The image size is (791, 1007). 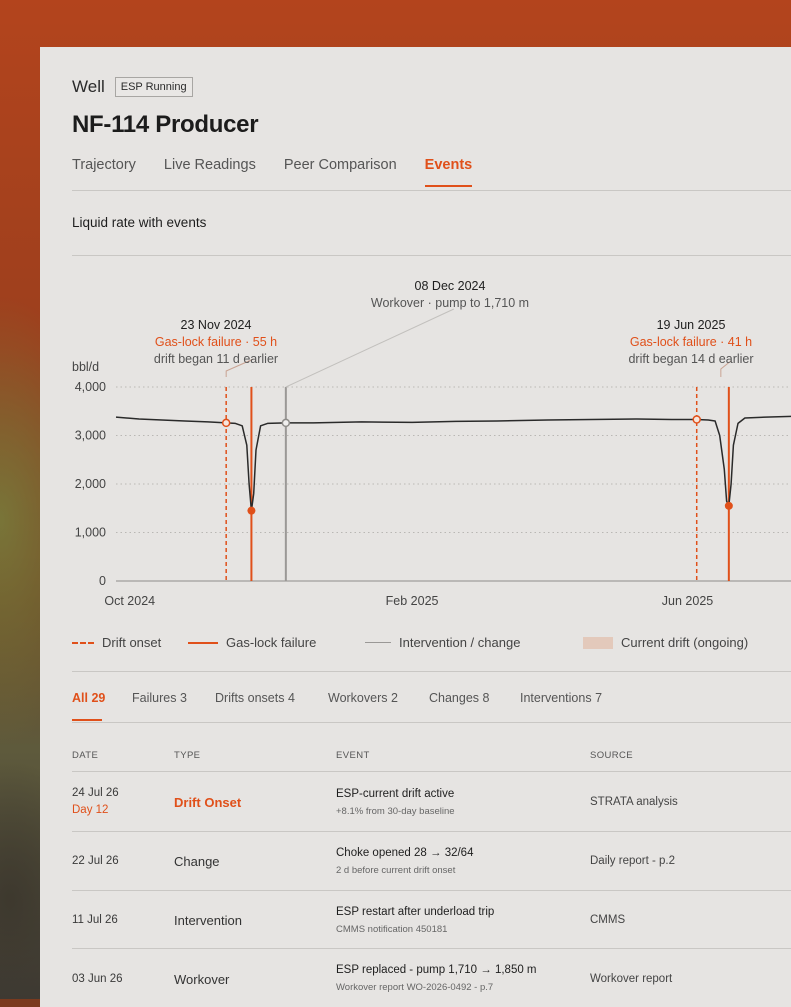 I want to click on filter-interventions-label: Interventions, so click(x=556, y=698).